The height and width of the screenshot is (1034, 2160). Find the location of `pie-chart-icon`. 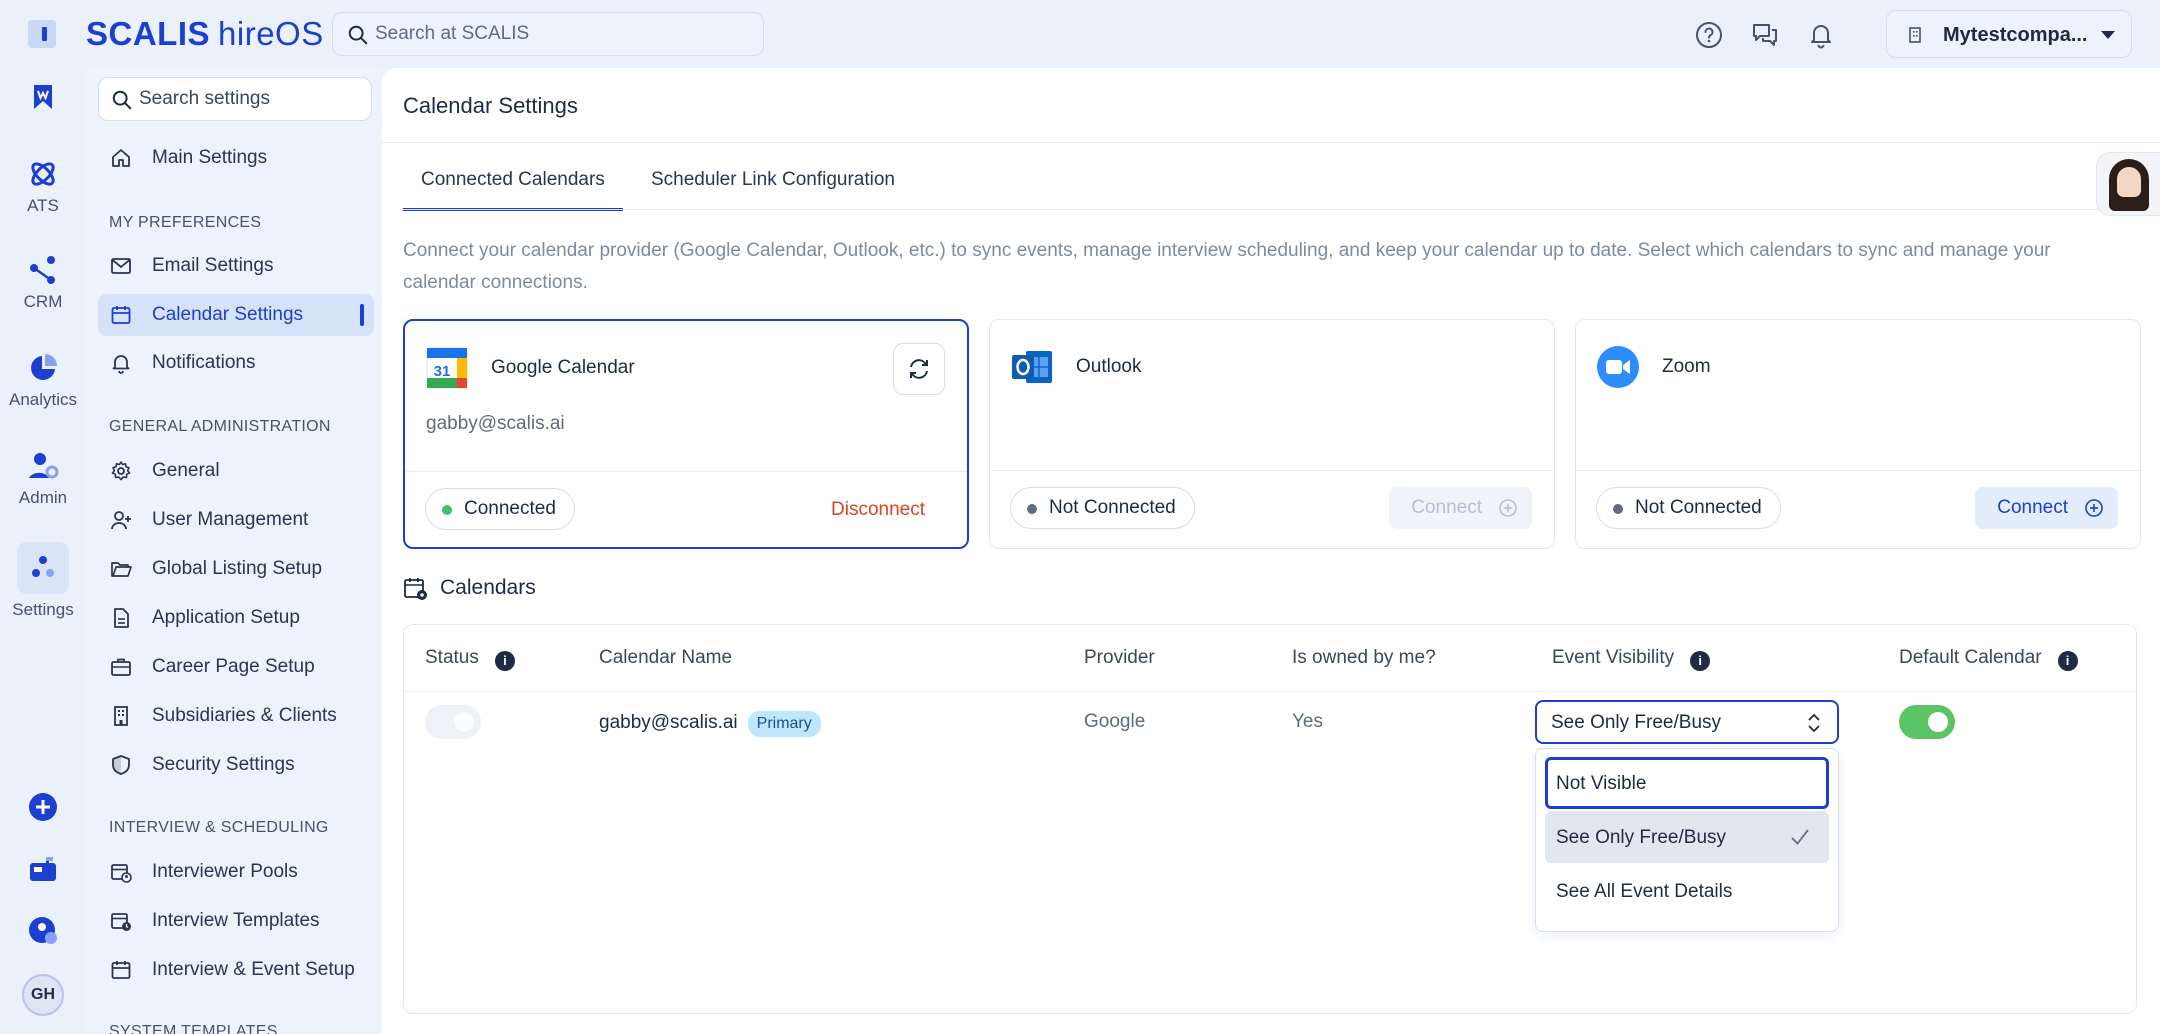

pie-chart-icon is located at coordinates (44, 367).